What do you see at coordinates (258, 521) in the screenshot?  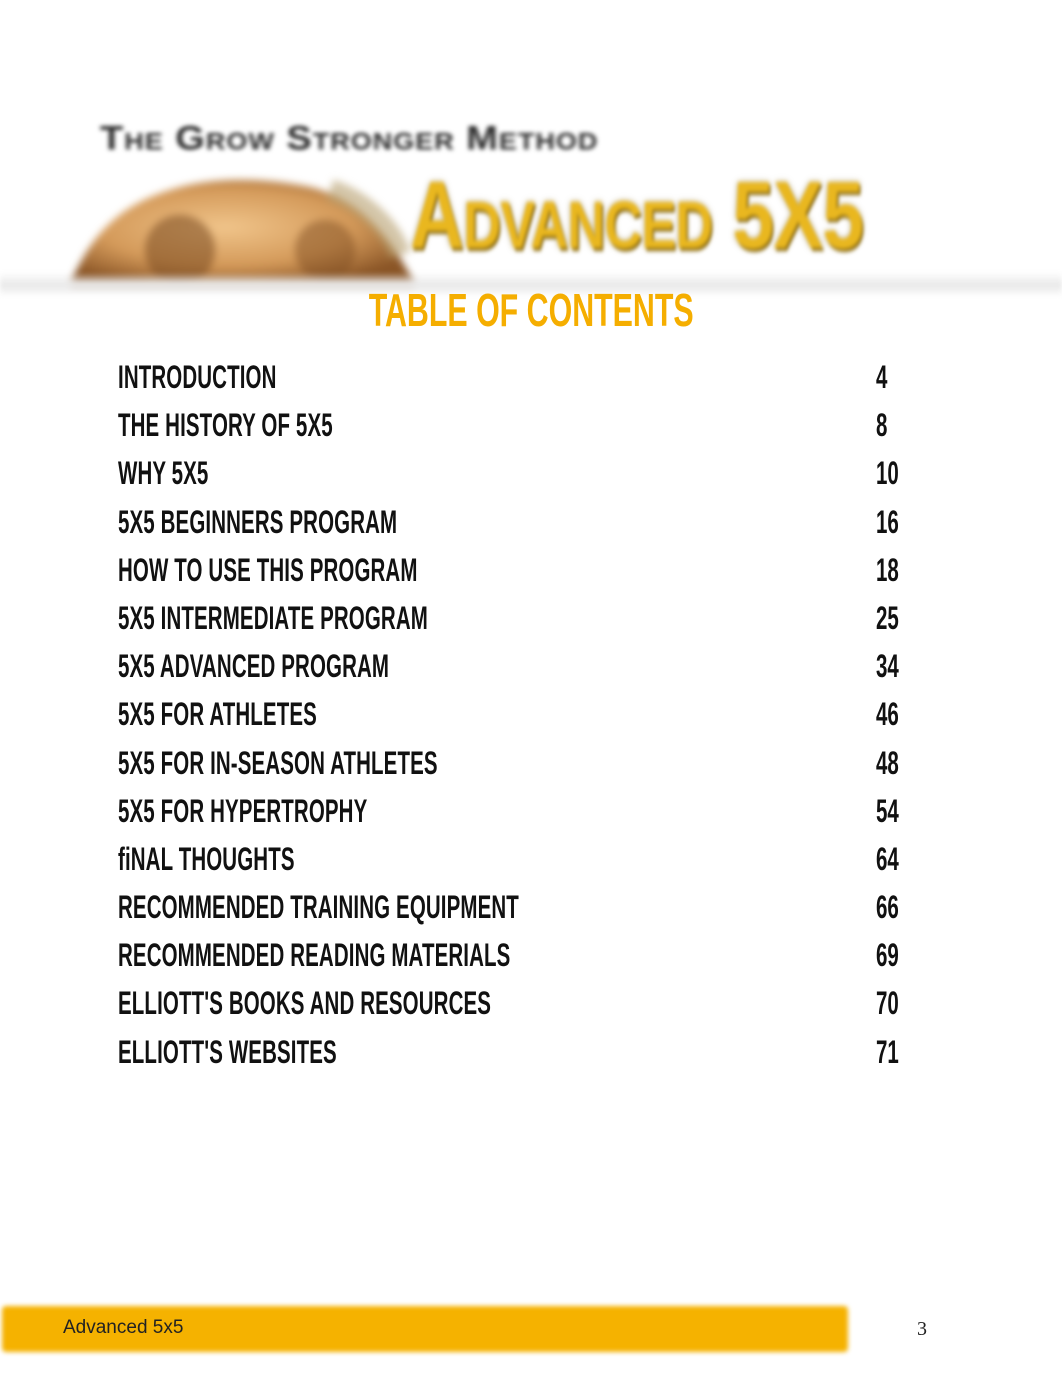 I see `toc-entry-label: 5X5 BEGINNERS PROGRAM` at bounding box center [258, 521].